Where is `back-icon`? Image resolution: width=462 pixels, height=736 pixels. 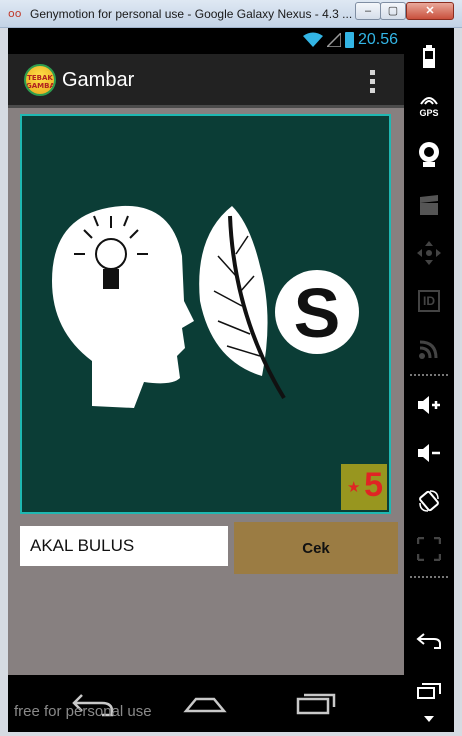 back-icon is located at coordinates (429, 641).